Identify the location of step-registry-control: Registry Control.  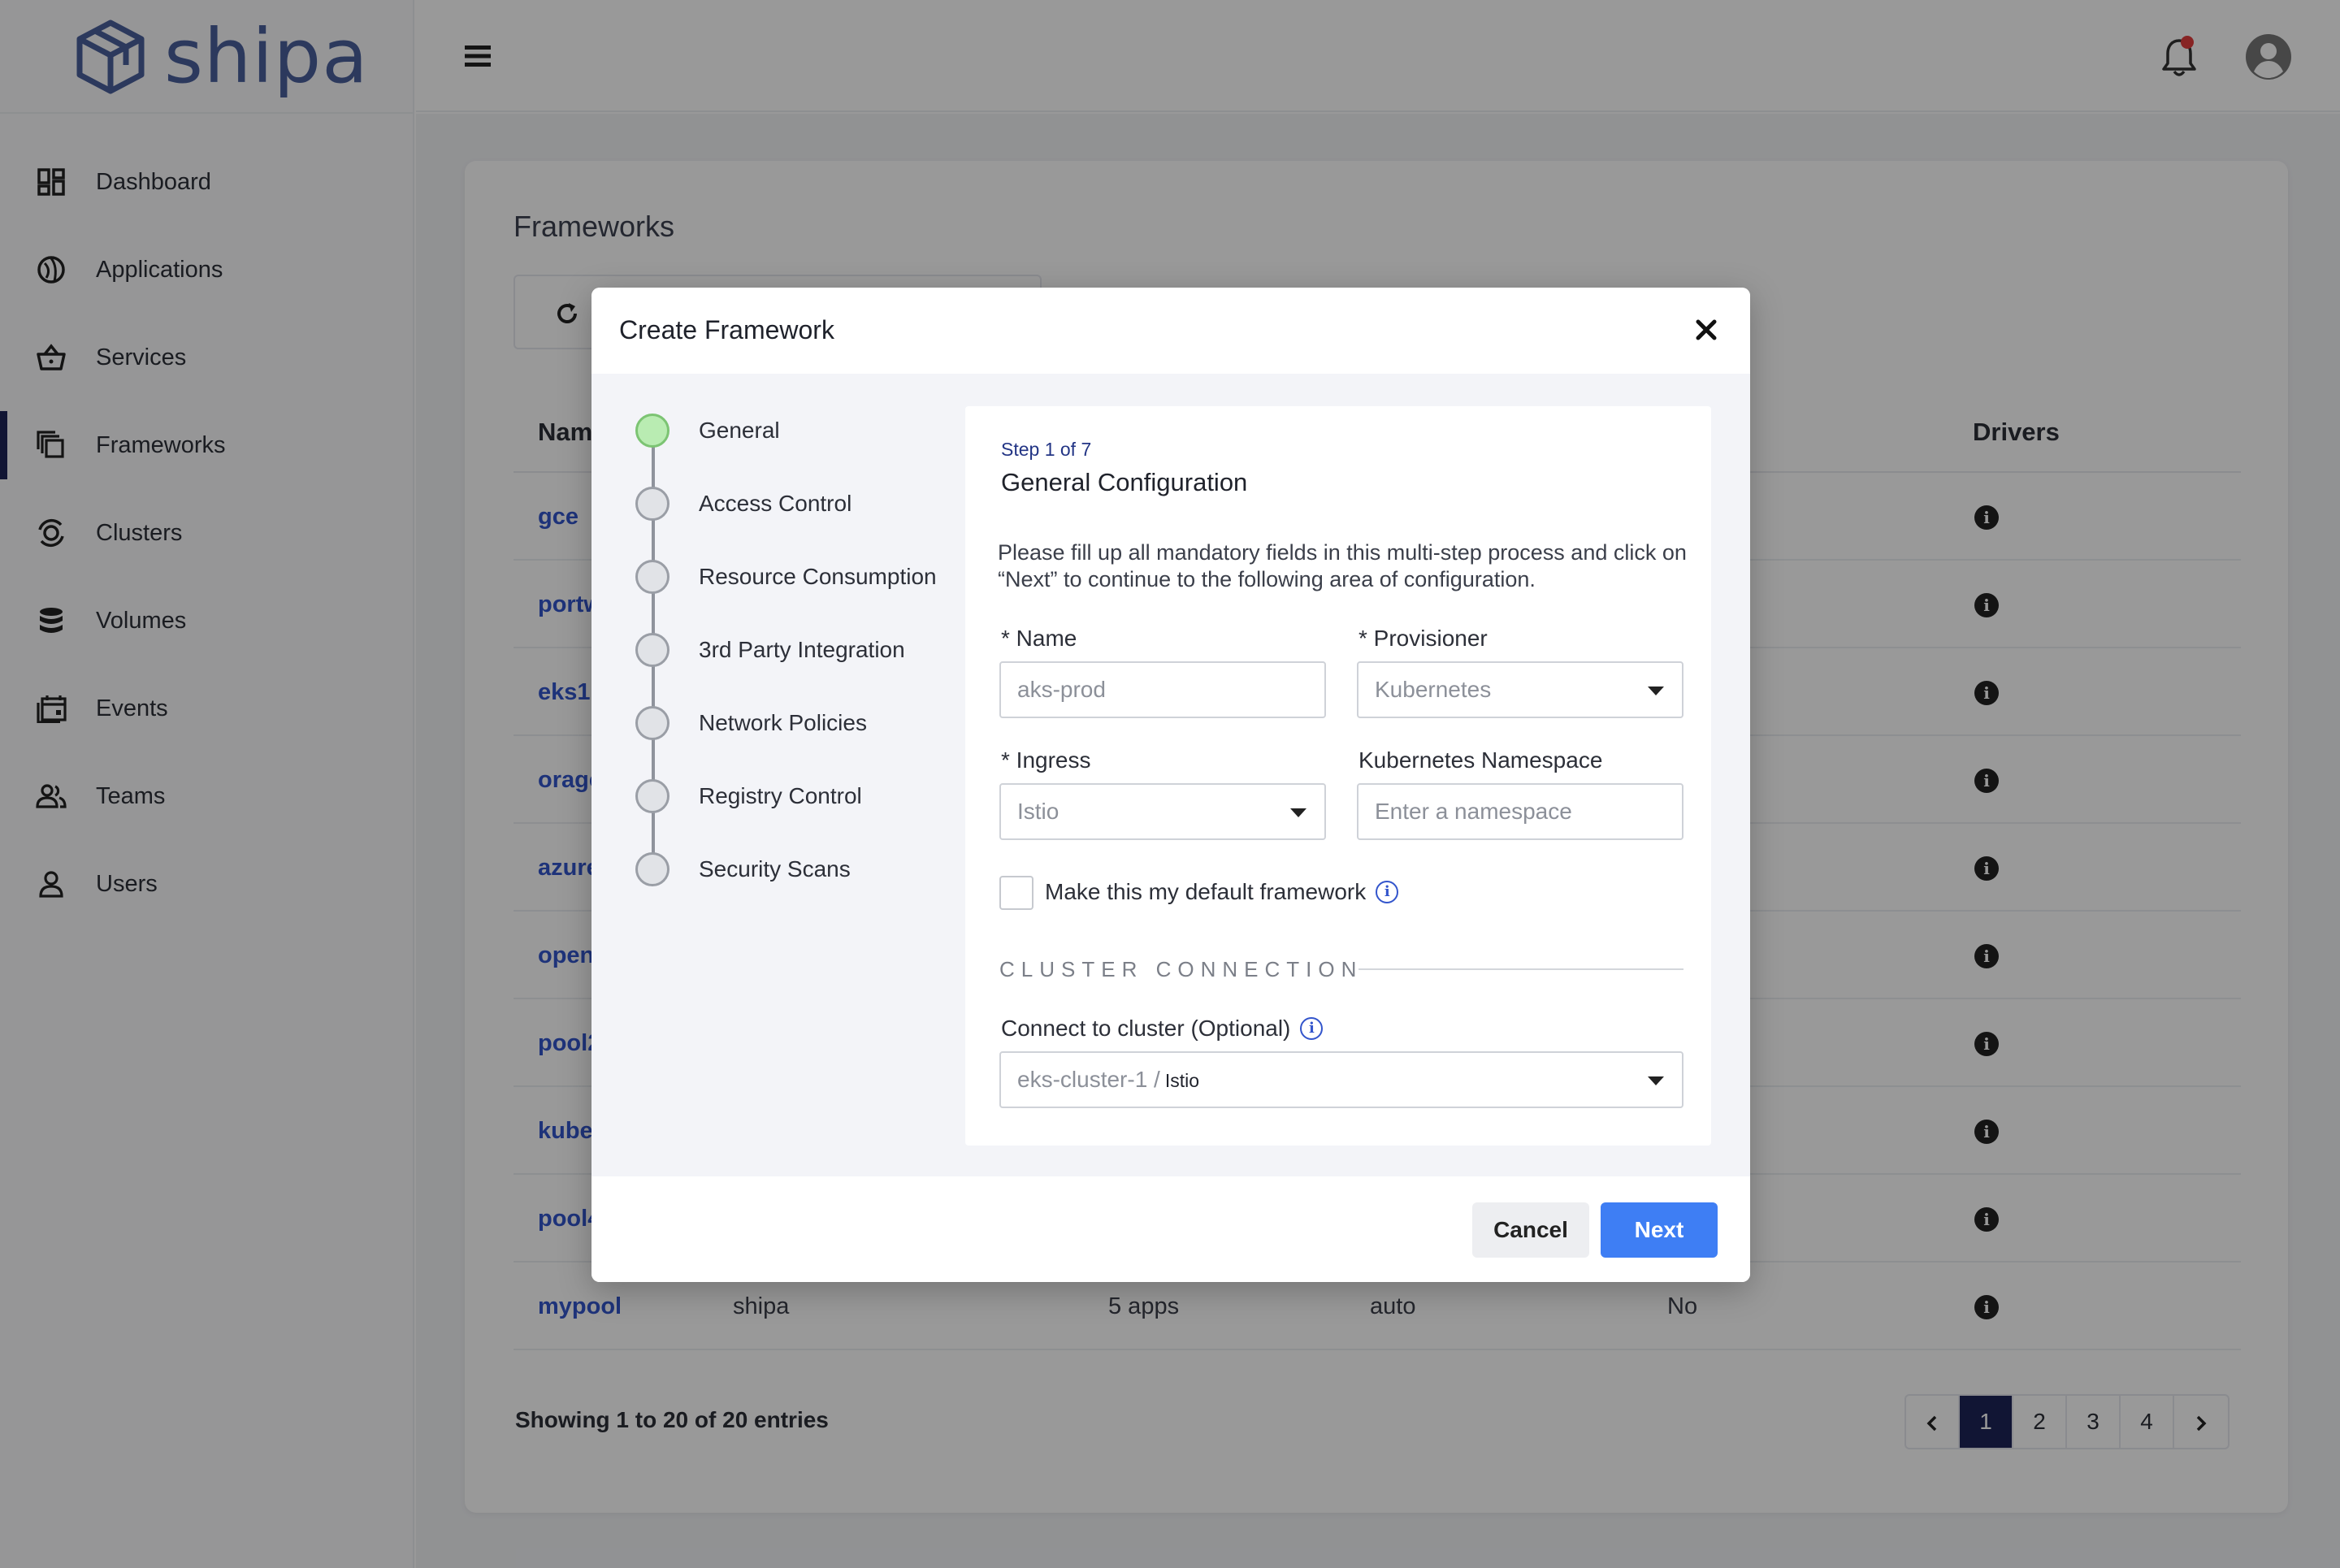
(748, 796).